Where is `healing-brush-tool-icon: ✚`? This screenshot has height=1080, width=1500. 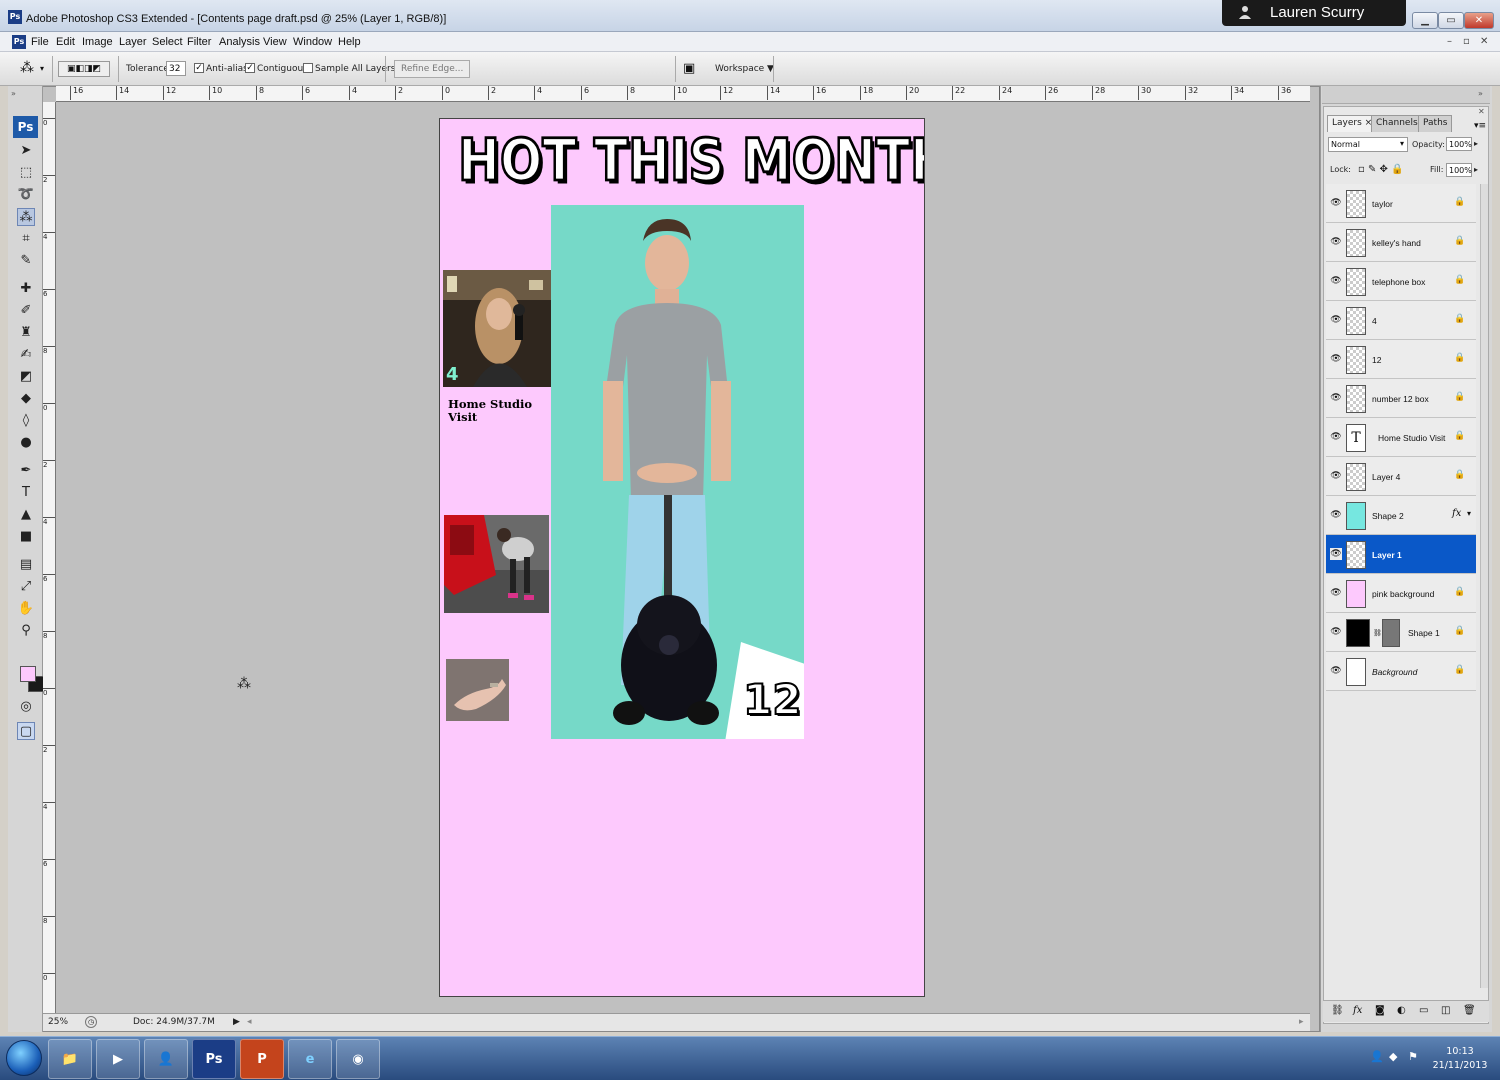 healing-brush-tool-icon: ✚ is located at coordinates (26, 289).